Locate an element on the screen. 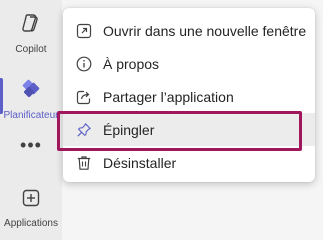 This screenshot has width=323, height=240. trash-icon is located at coordinates (84, 163).